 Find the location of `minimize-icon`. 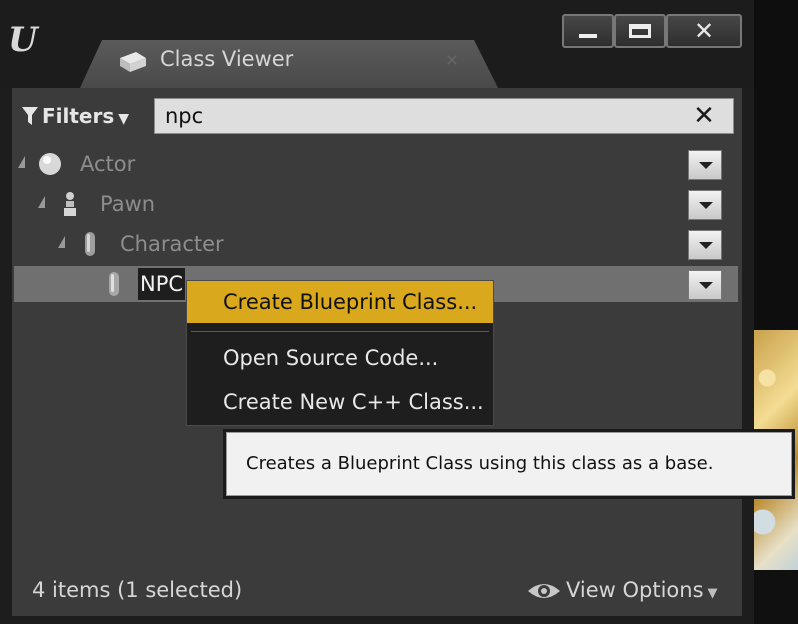

minimize-icon is located at coordinates (588, 36).